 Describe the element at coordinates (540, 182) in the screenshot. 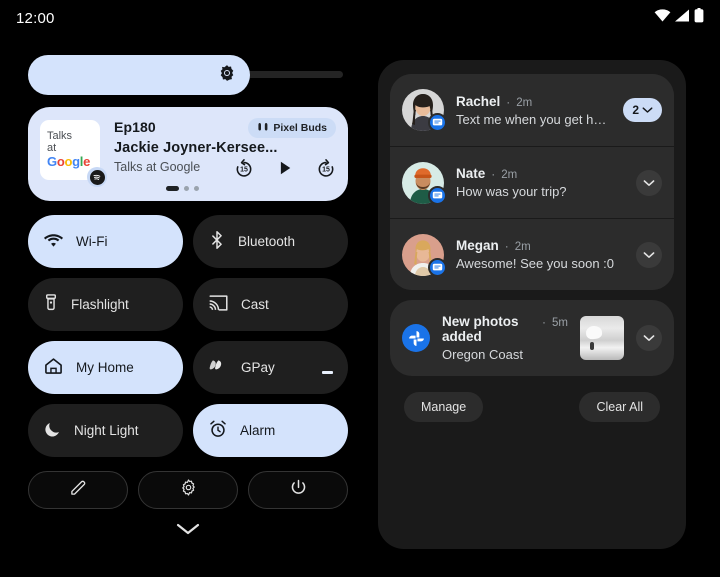

I see `notification-content: Nate · 2m How was your trip?` at that location.